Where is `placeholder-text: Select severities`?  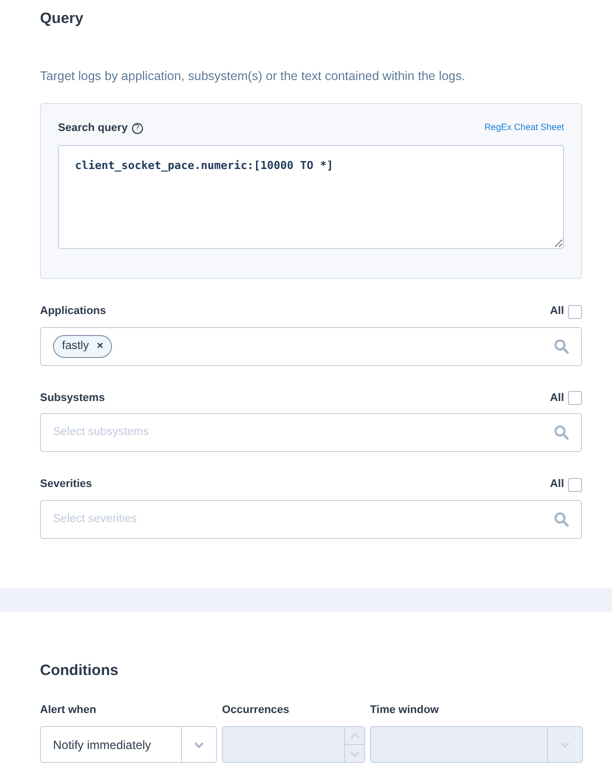 placeholder-text: Select severities is located at coordinates (95, 519).